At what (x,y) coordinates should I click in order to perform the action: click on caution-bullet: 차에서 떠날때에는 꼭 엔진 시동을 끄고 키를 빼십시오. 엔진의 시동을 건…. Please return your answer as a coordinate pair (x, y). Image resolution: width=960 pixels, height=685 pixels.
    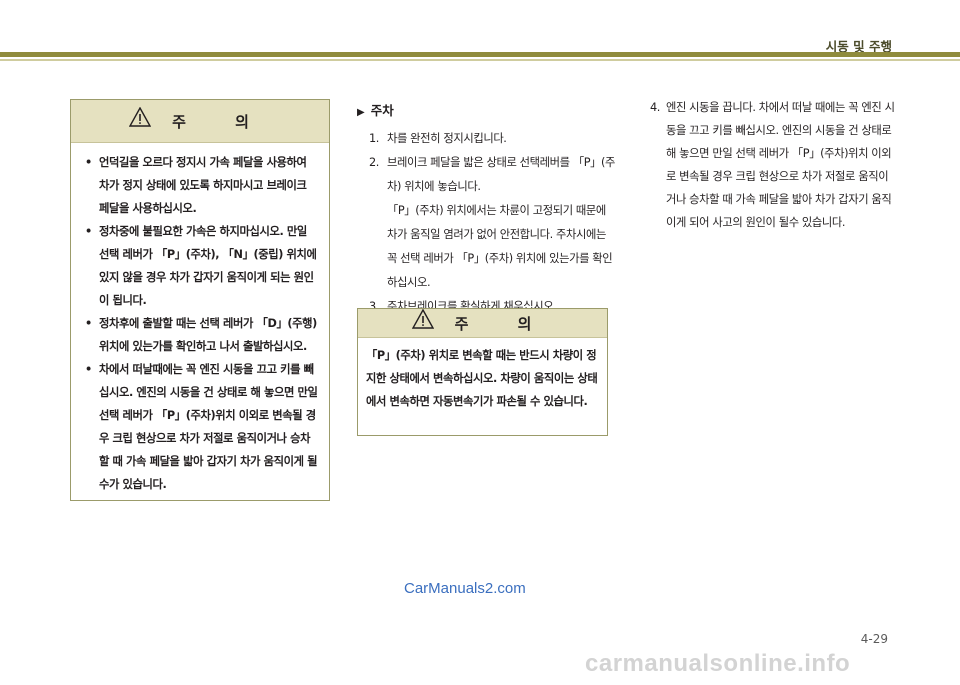
    Looking at the image, I should click on (202, 427).